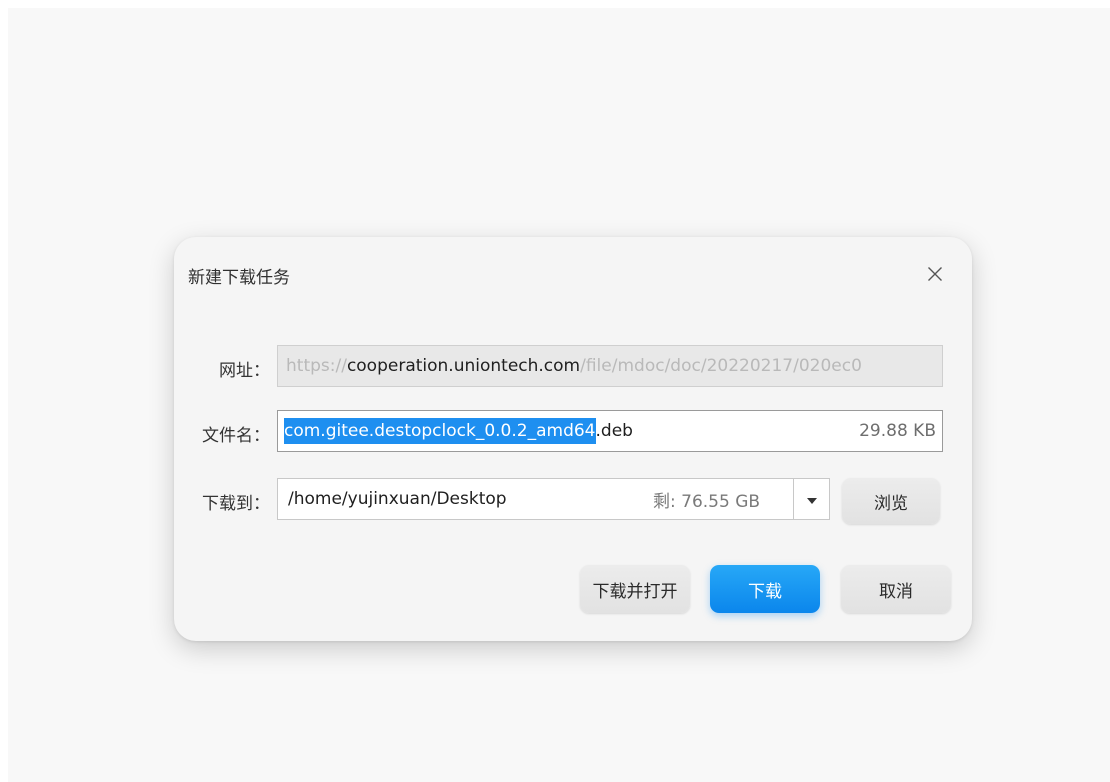 The height and width of the screenshot is (782, 1110). I want to click on save-location-combobox: /home/yujinxuan/Desktop 剩: 76.55 GB, so click(553, 499).